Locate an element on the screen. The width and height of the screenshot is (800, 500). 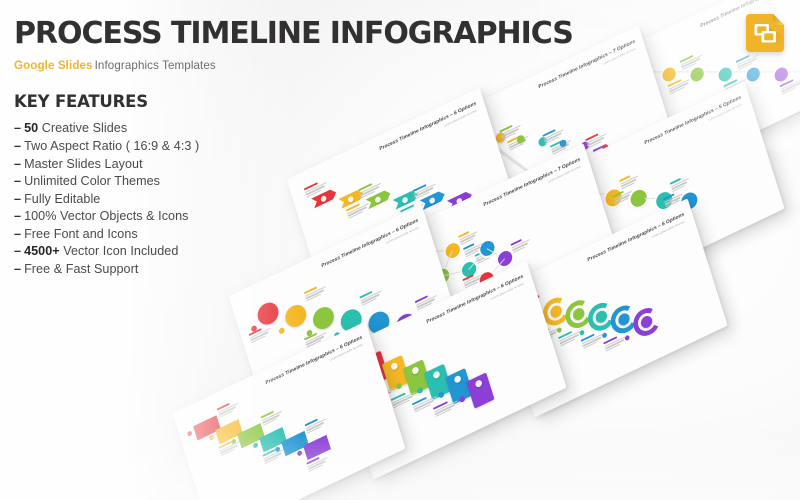
subtitle-rest: Infographics Templates is located at coordinates (155, 66).